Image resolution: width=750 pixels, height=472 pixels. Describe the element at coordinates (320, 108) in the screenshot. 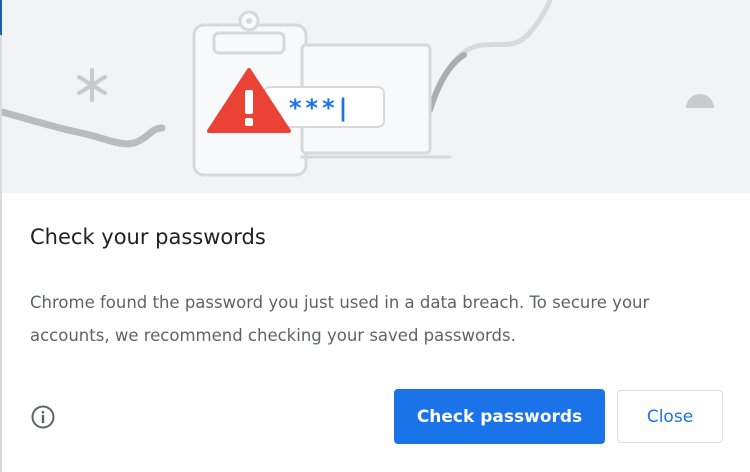

I see `masked-password: ***|` at that location.